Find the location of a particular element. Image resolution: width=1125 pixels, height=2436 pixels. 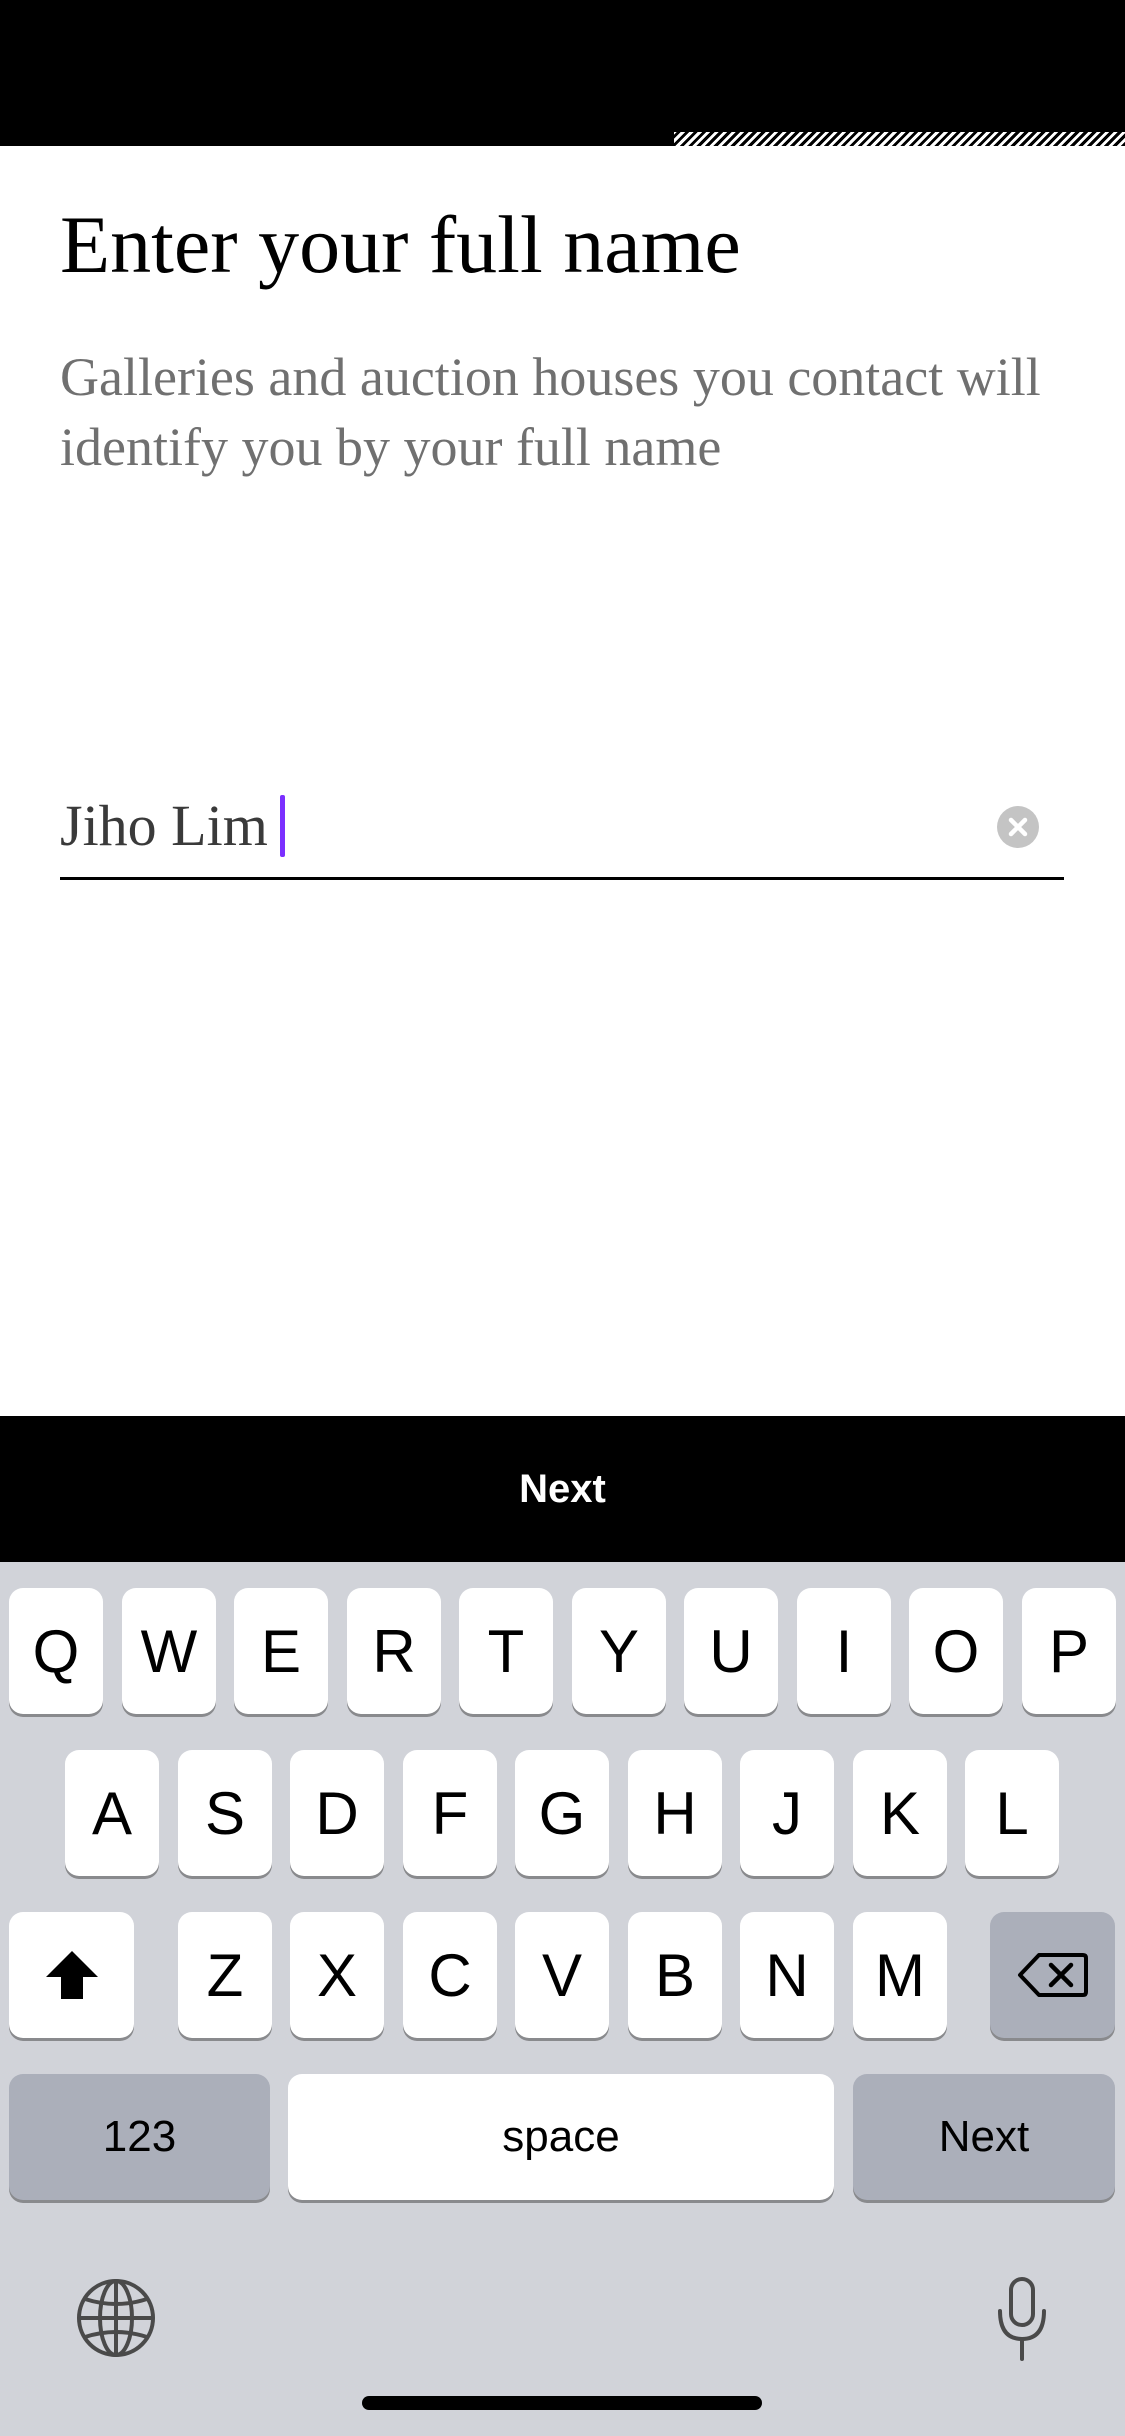

key-r: R is located at coordinates (394, 1651).